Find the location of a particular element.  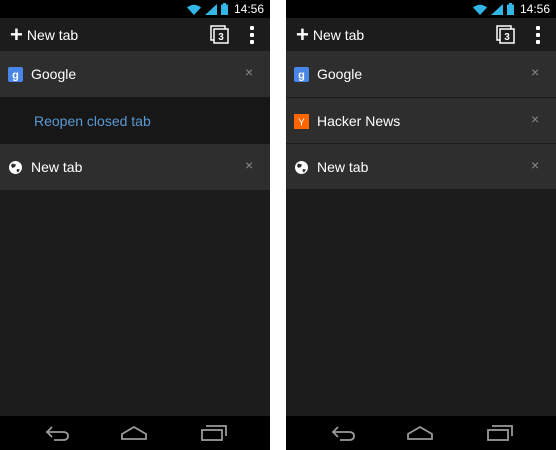

reopen-closed-tab-row: Reopen closed tab is located at coordinates (135, 120).